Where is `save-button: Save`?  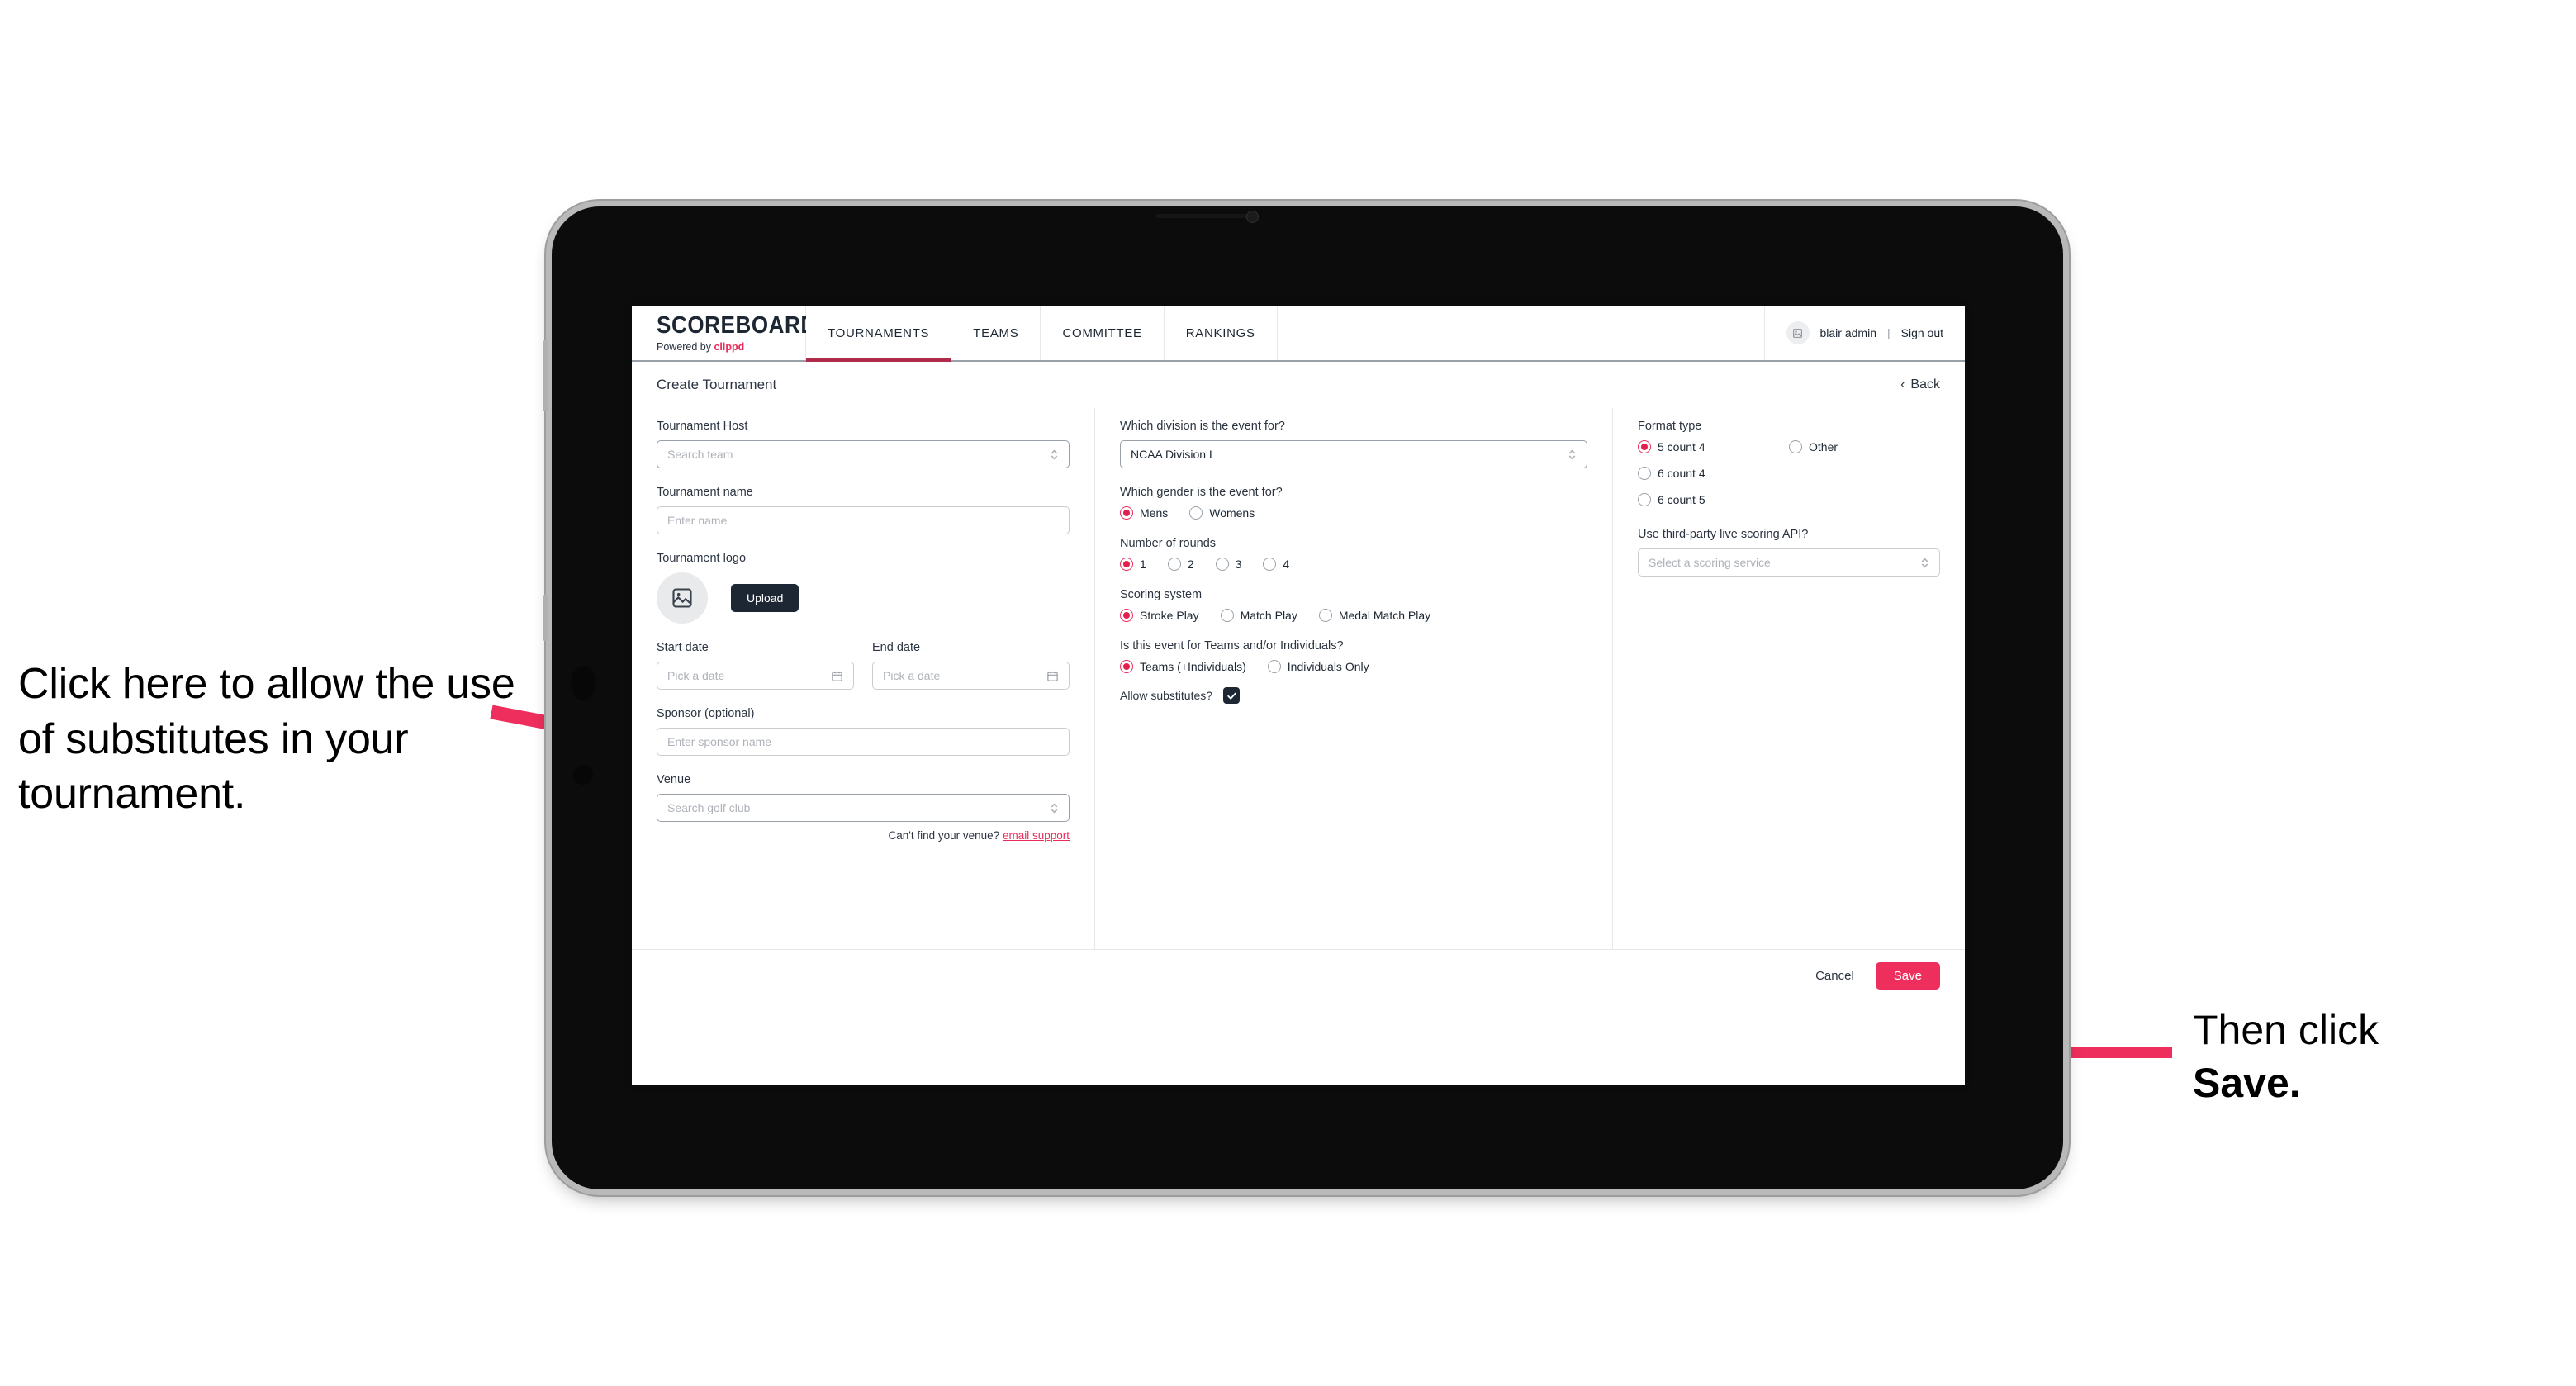 save-button: Save is located at coordinates (1907, 975).